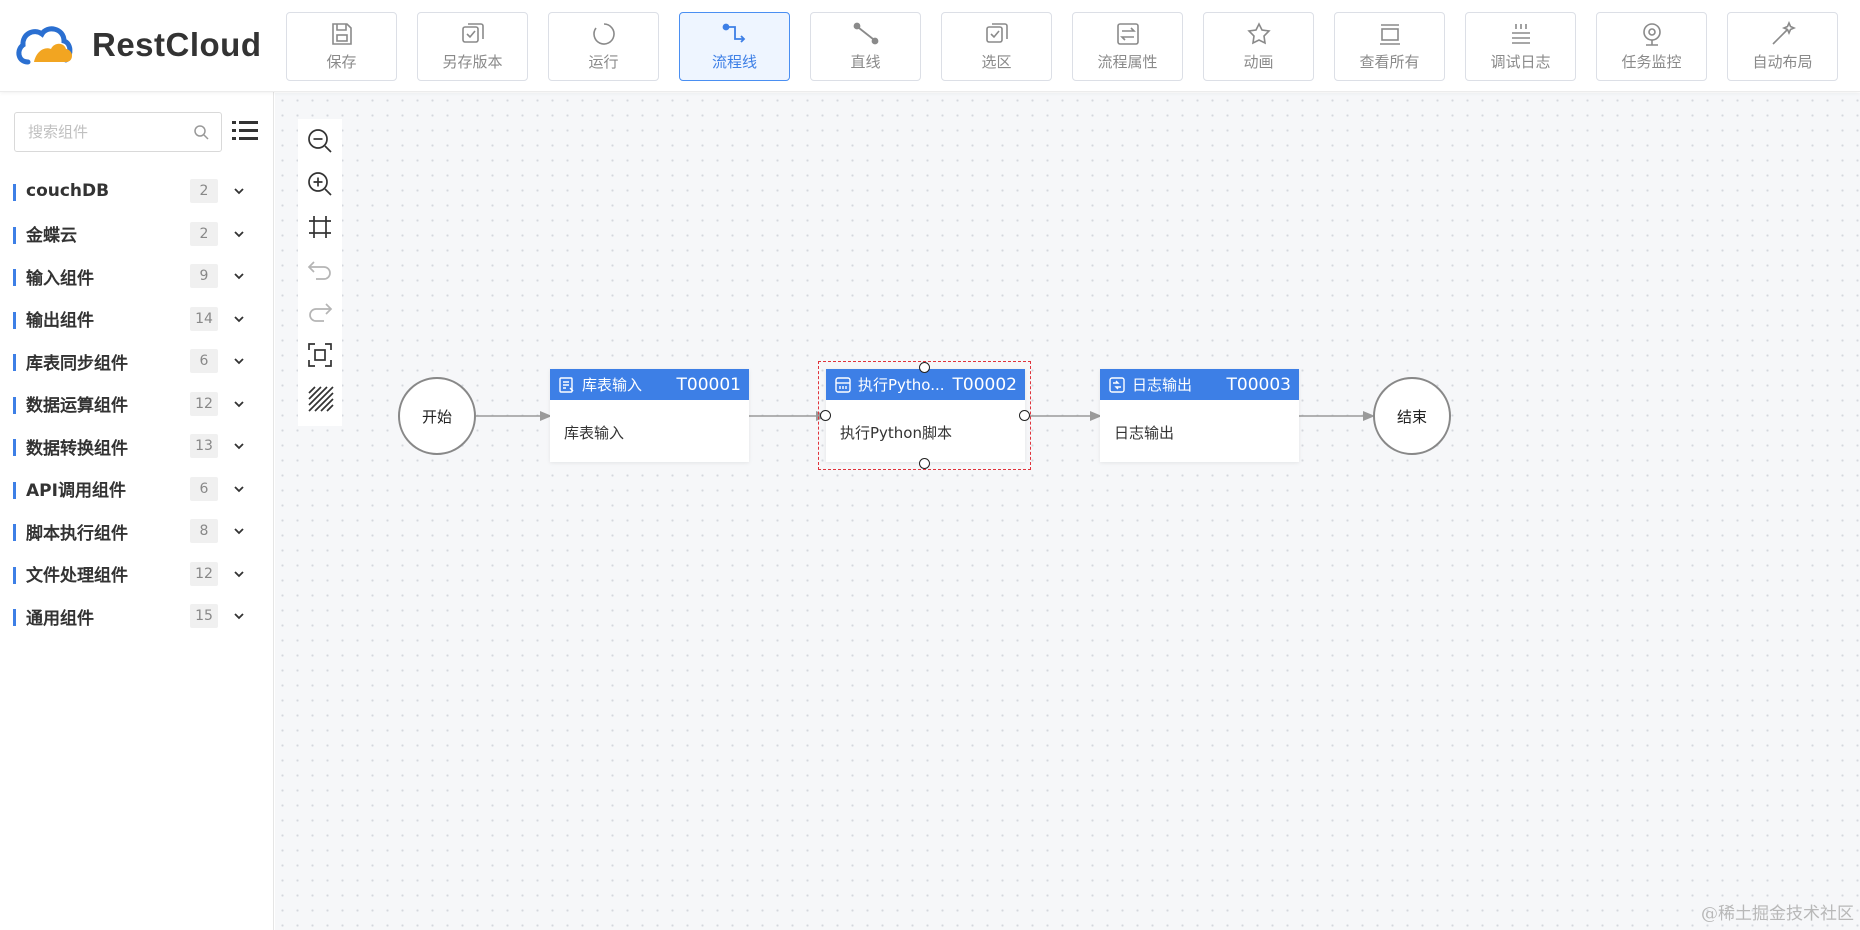 This screenshot has height=930, width=1860. What do you see at coordinates (320, 355) in the screenshot?
I see `actual-size-button` at bounding box center [320, 355].